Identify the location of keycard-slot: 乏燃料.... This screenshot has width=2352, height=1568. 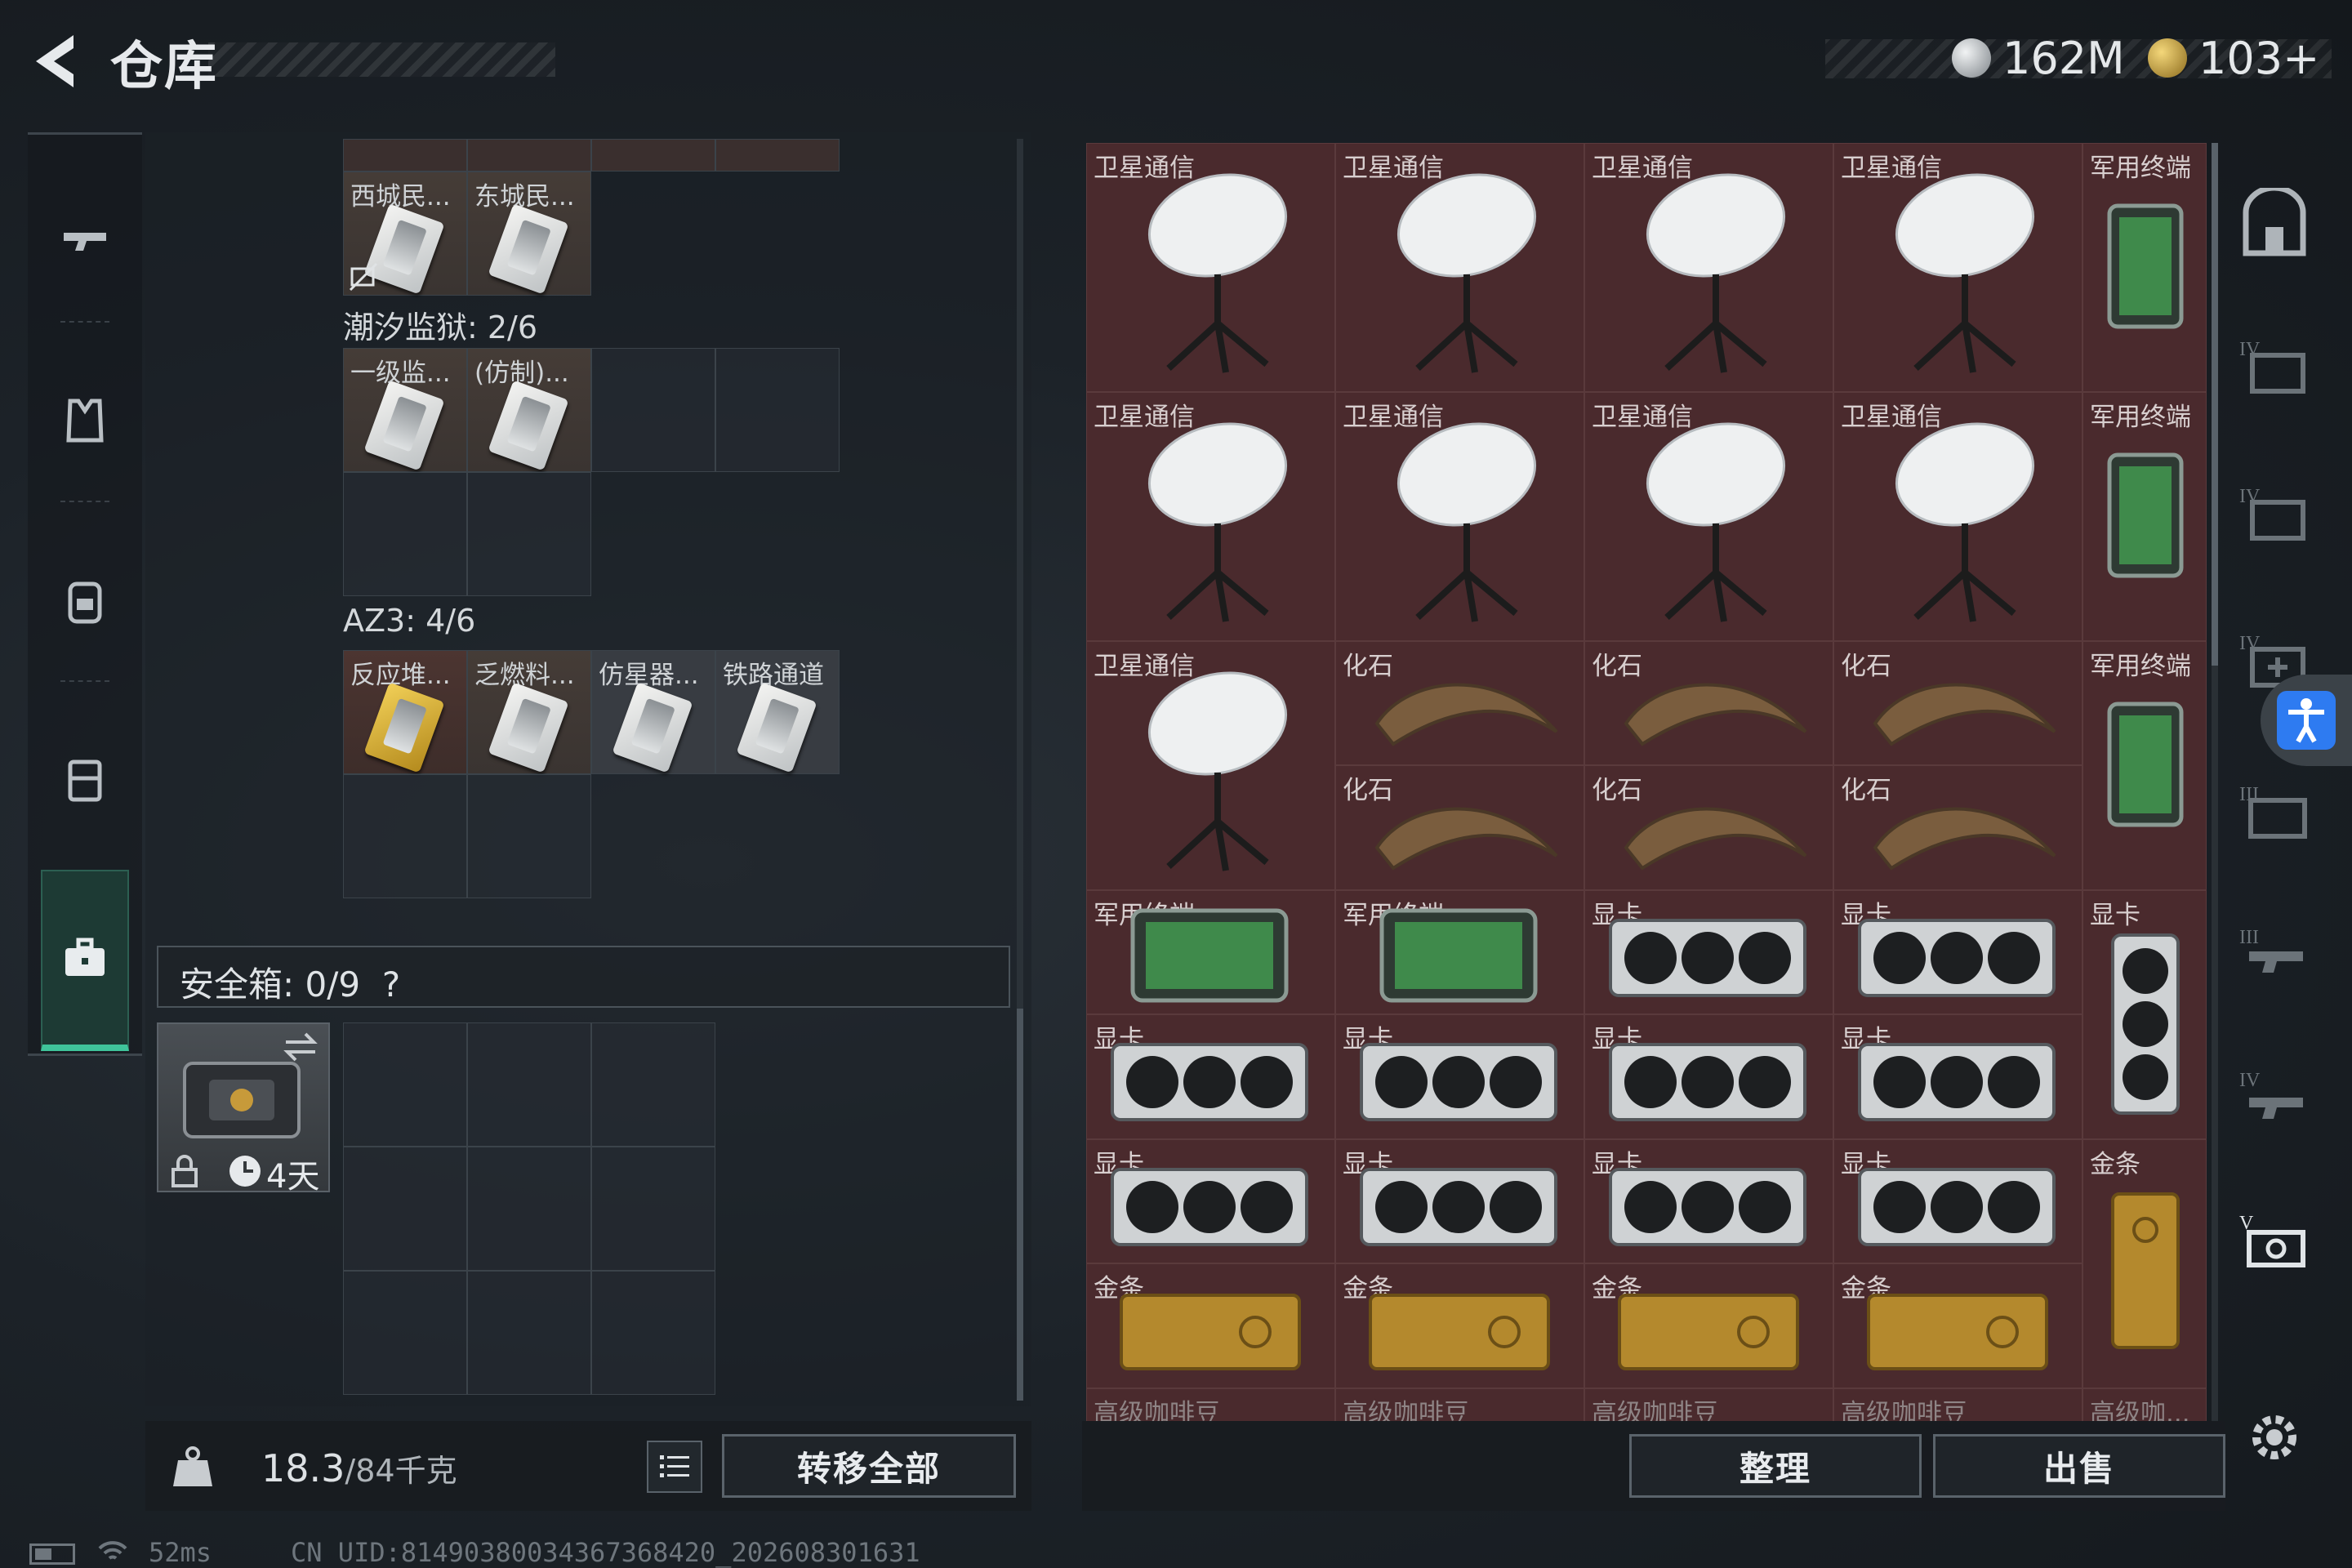
(529, 712).